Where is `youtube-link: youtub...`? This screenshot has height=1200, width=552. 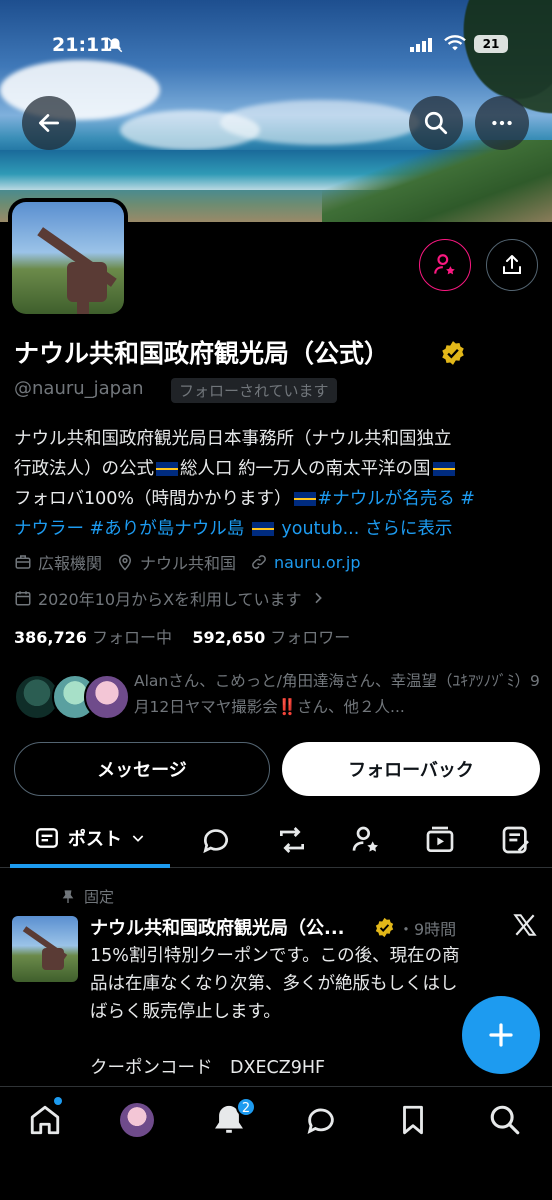 youtube-link: youtub... is located at coordinates (320, 529).